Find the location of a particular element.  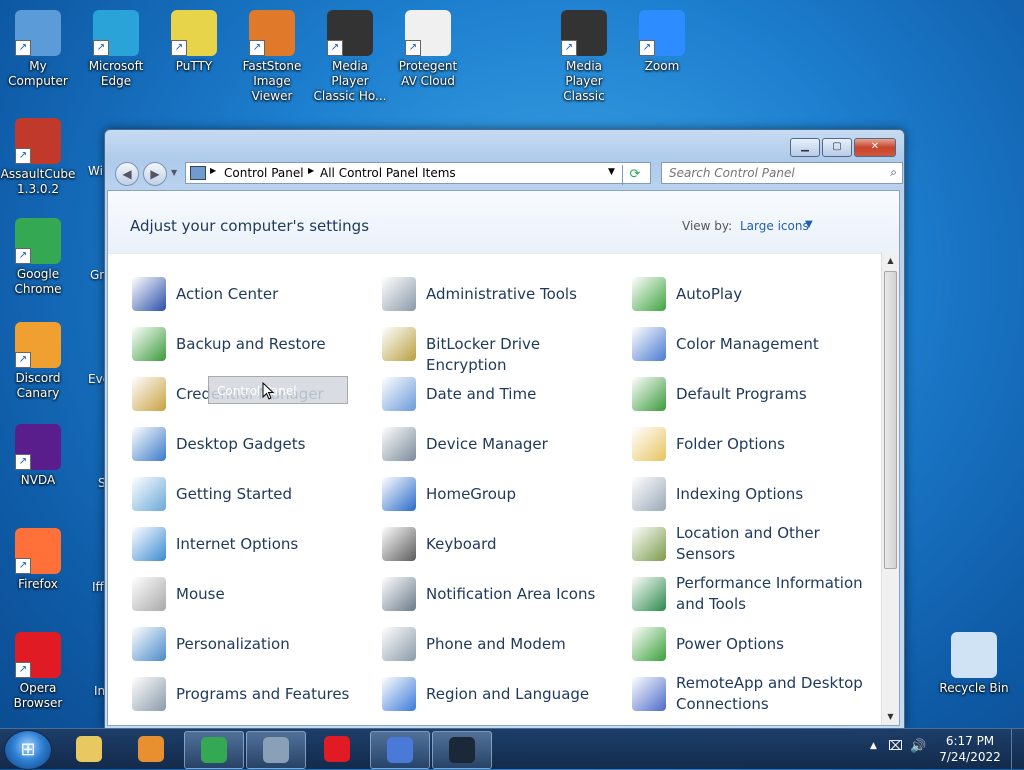

control-panel-item: Region and Language is located at coordinates (502, 693).